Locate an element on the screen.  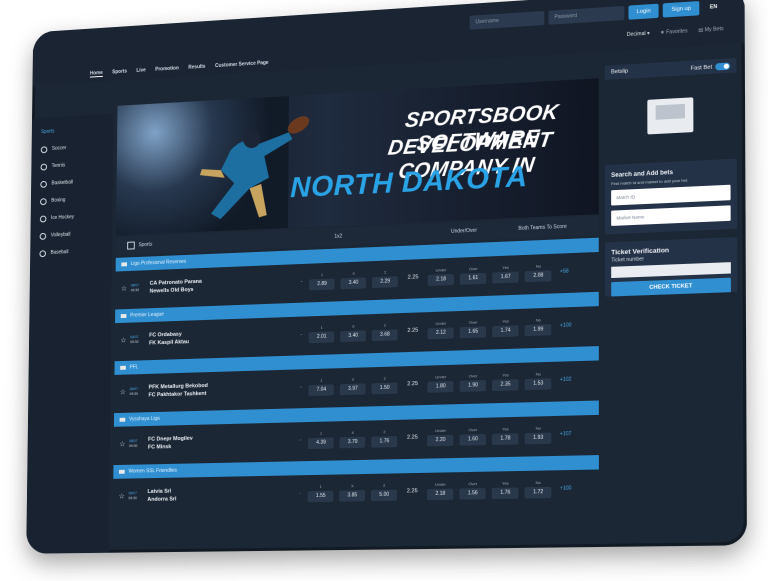
favorites-link: ★ Favorites is located at coordinates (674, 32).